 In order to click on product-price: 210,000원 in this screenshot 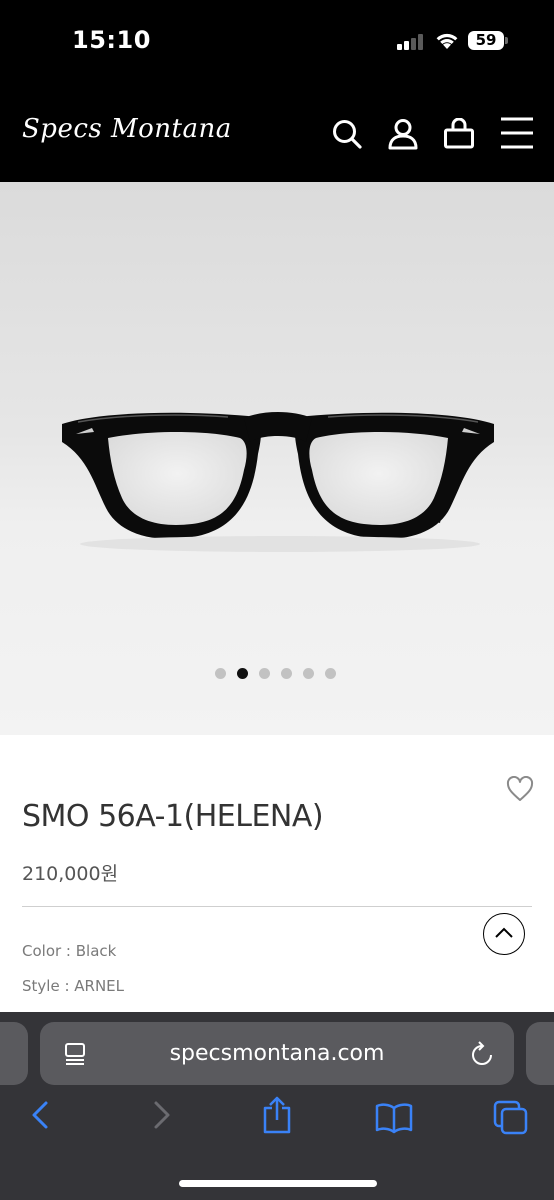, I will do `click(70, 874)`.